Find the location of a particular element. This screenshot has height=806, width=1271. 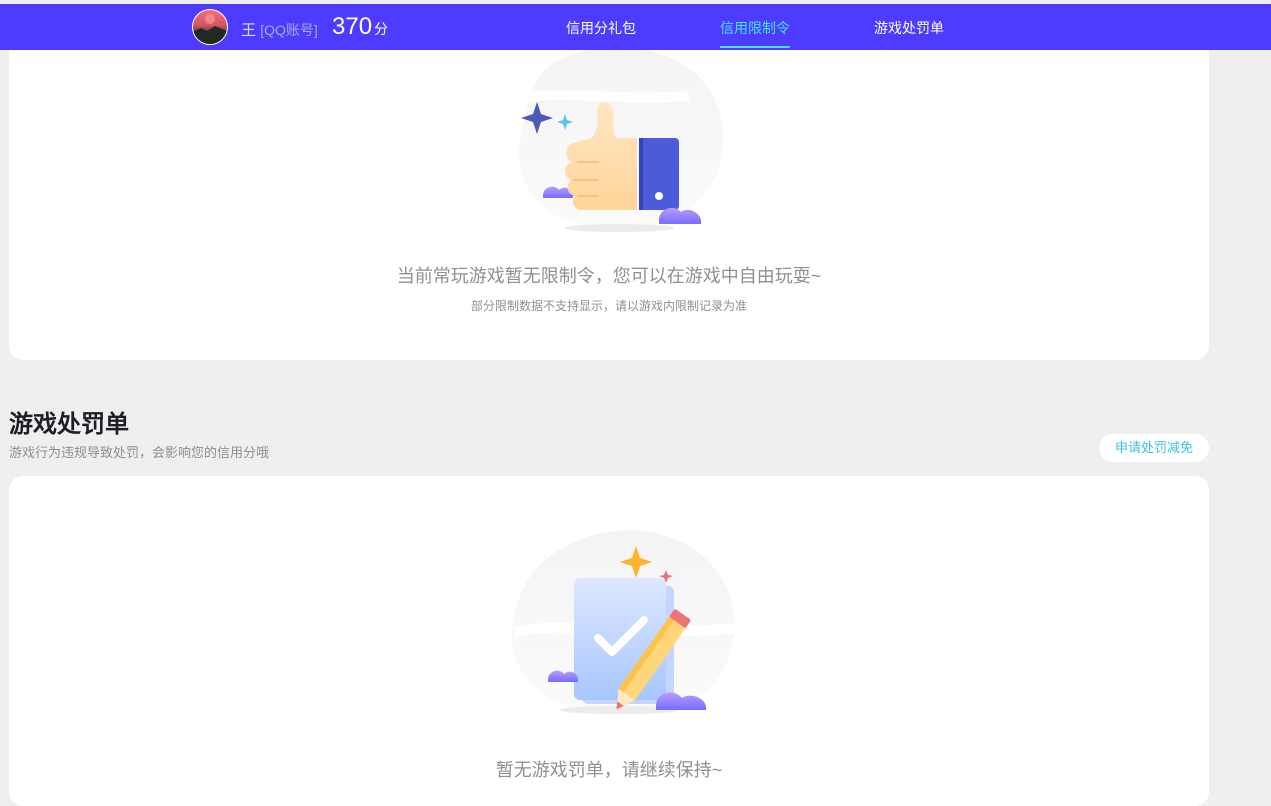

user-name: 王 [QQ账号] is located at coordinates (279, 29).